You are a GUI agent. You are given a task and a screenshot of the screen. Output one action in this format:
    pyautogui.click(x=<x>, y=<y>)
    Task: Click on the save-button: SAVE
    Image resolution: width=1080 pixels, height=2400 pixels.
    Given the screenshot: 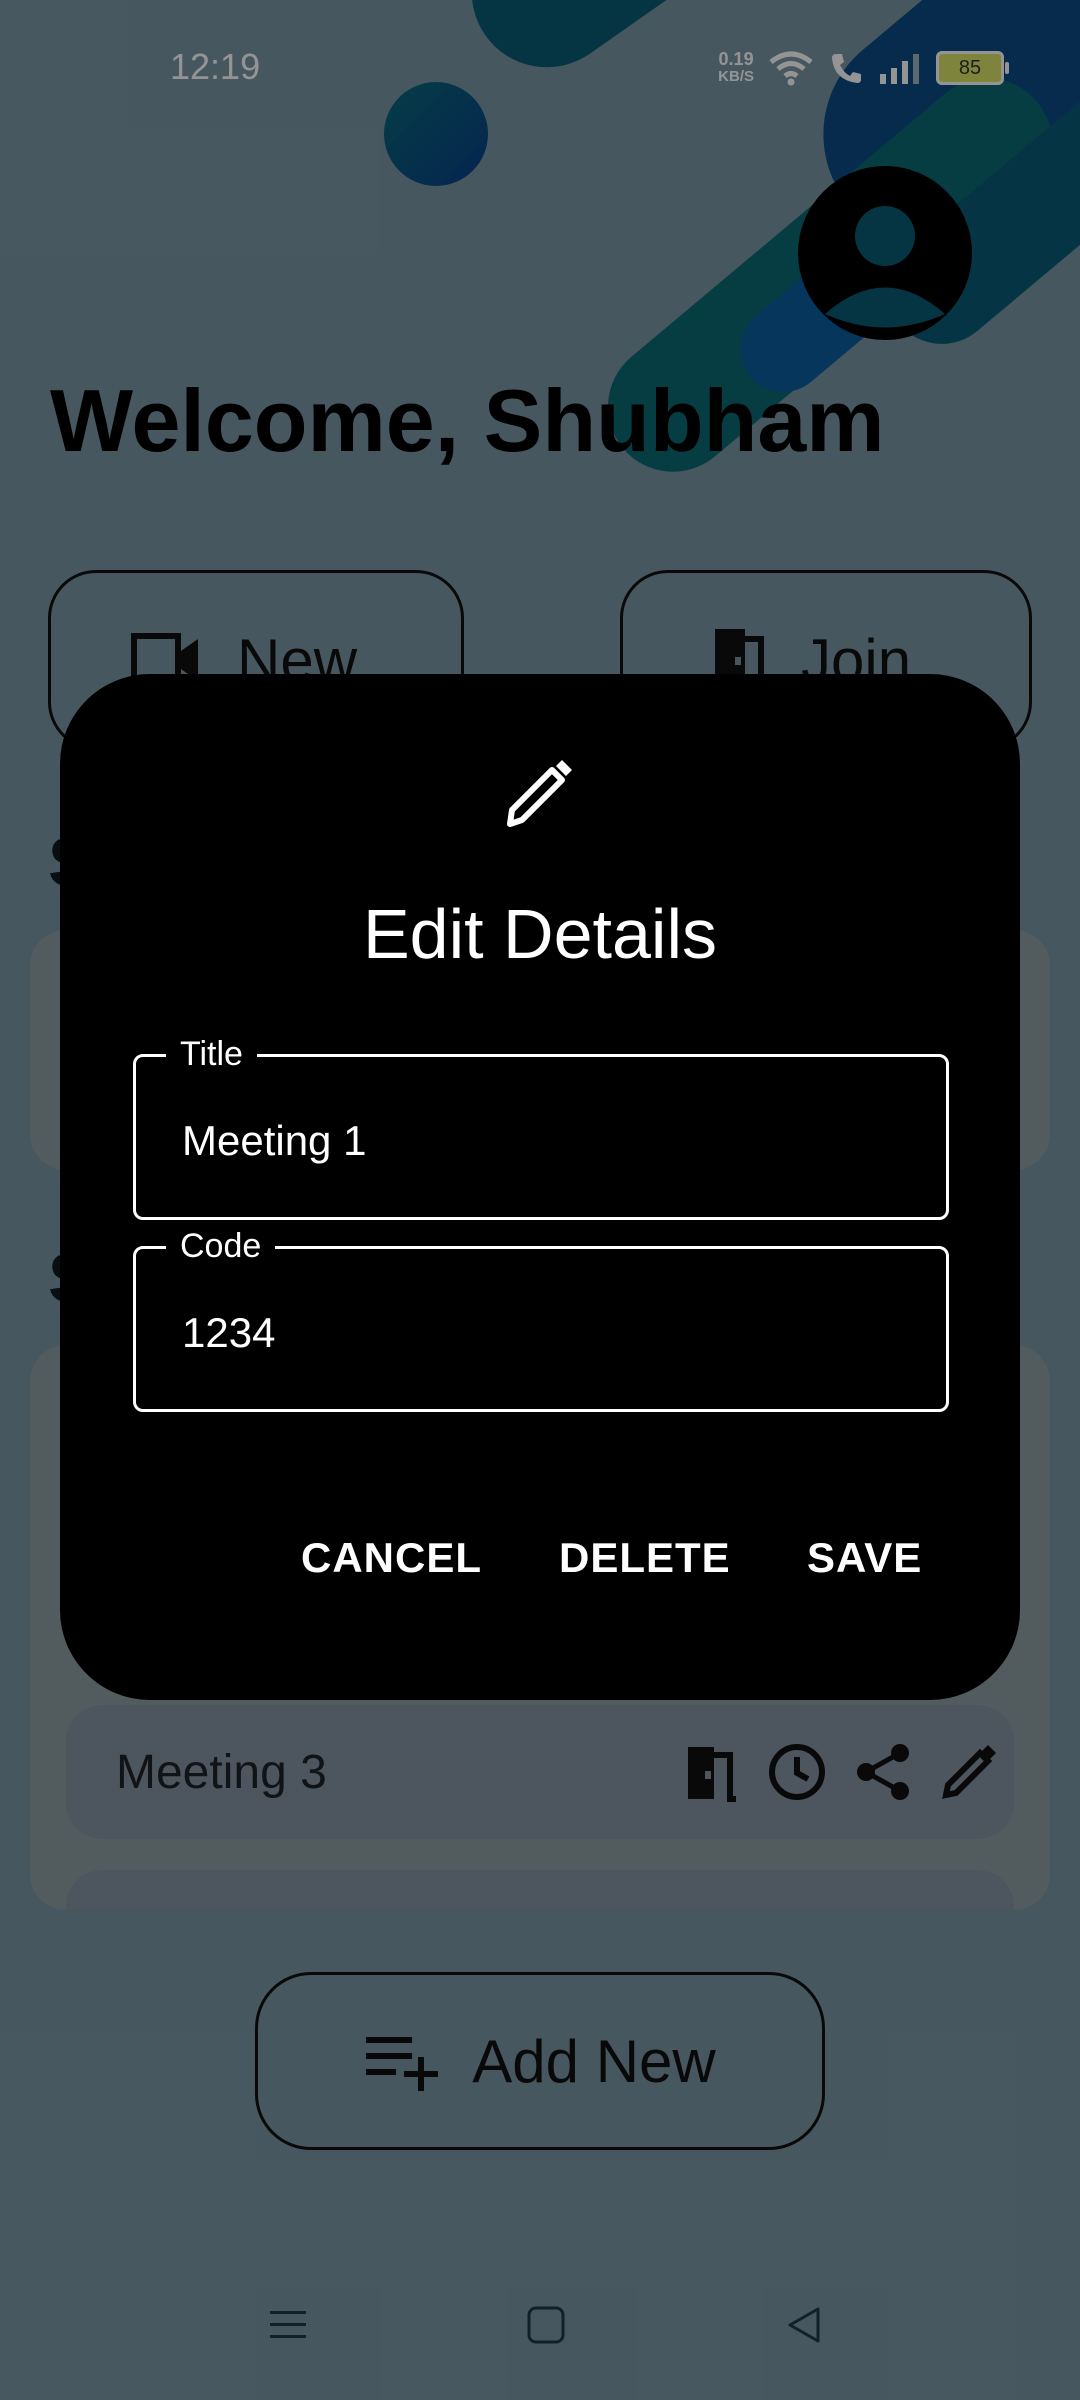 What is the action you would take?
    pyautogui.click(x=864, y=1558)
    